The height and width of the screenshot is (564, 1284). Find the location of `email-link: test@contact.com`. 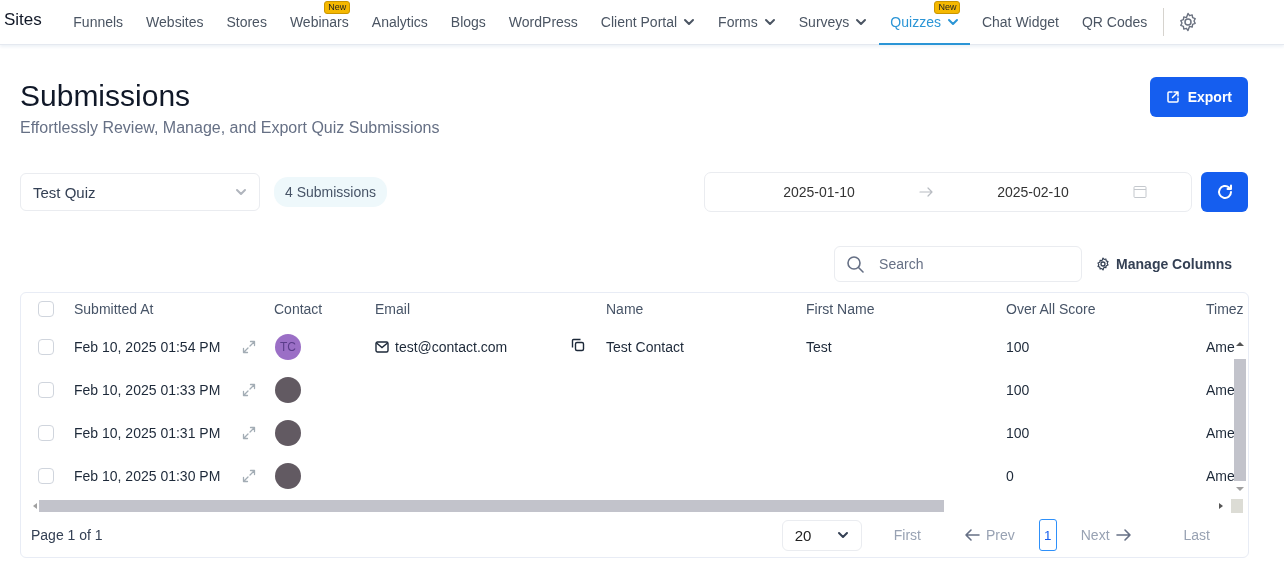

email-link: test@contact.com is located at coordinates (473, 346).